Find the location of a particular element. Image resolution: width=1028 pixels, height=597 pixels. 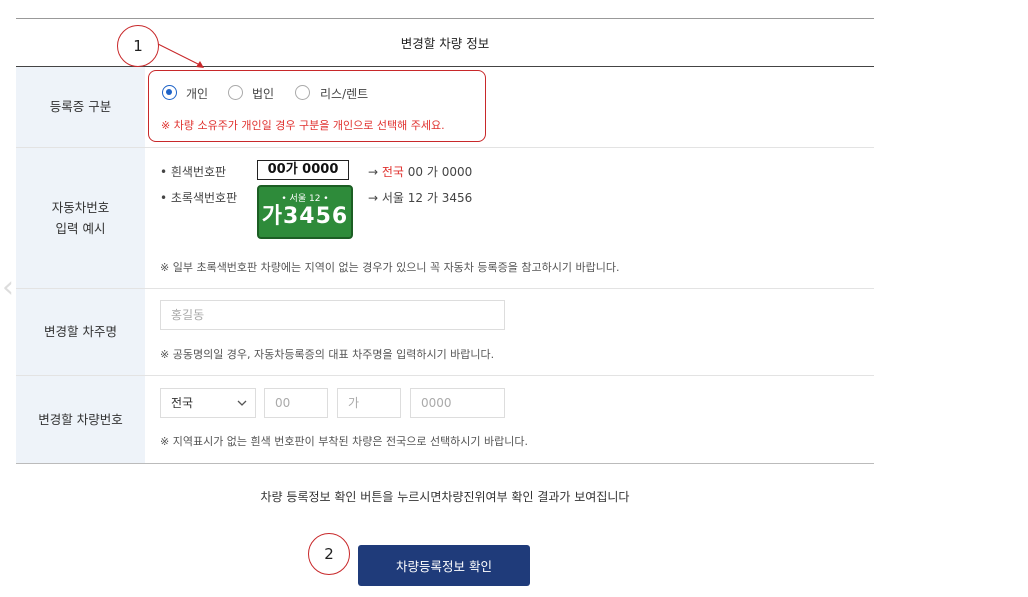

car-number-suffix-placeholder: 0000 is located at coordinates (436, 403).